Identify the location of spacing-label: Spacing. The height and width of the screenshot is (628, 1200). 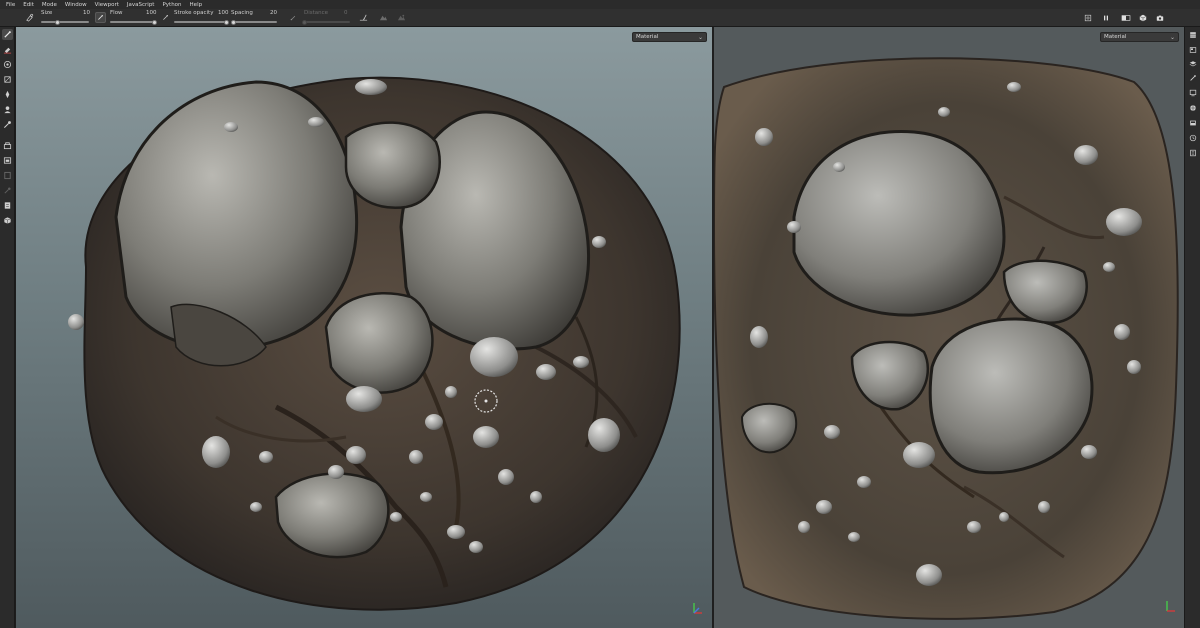
(242, 13).